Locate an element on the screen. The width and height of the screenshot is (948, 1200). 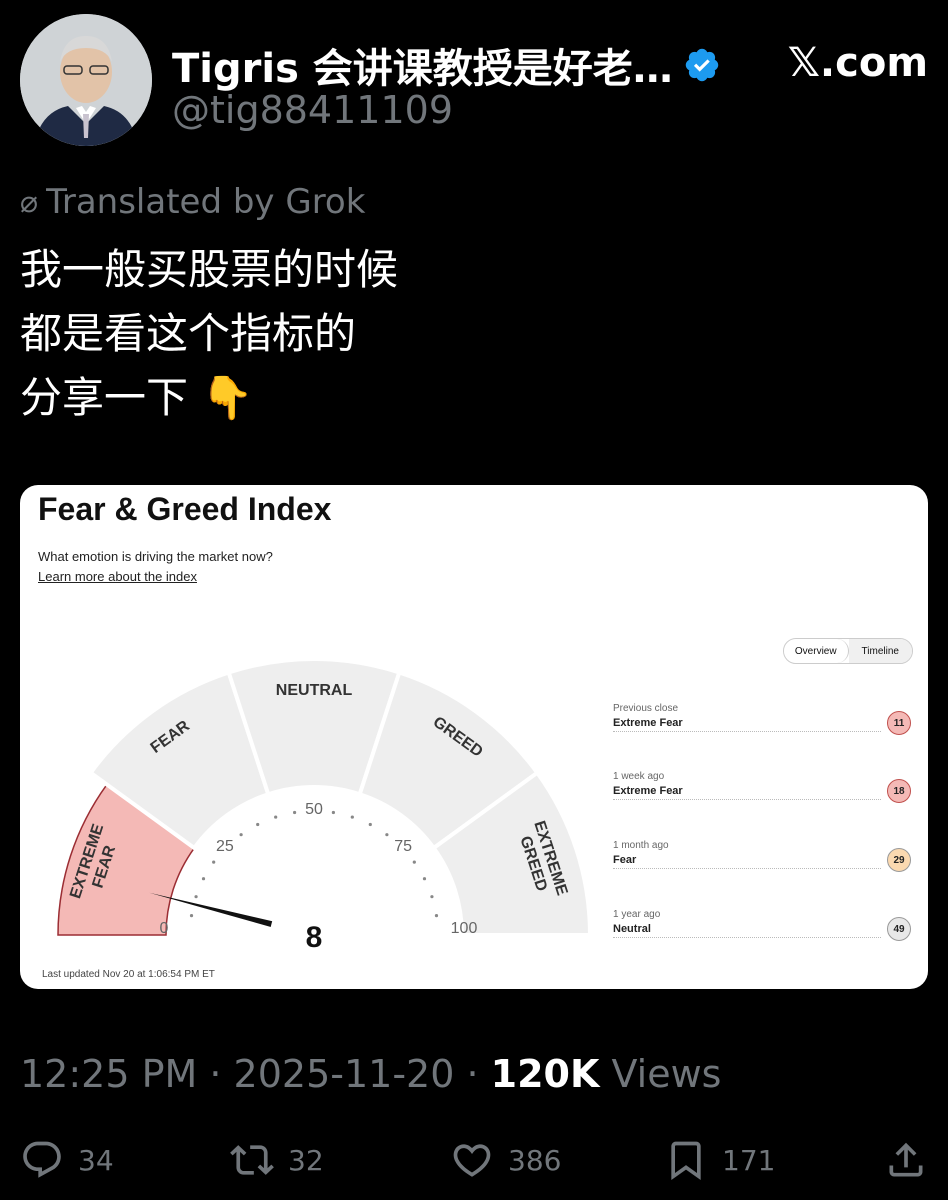
history-when: 1 year ago is located at coordinates (637, 914).